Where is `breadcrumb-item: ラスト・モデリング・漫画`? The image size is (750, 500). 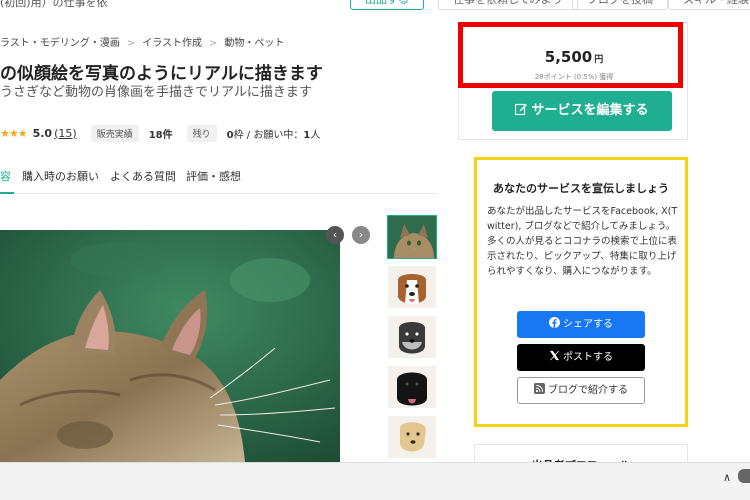
breadcrumb-item: ラスト・モデリング・漫画 is located at coordinates (60, 43).